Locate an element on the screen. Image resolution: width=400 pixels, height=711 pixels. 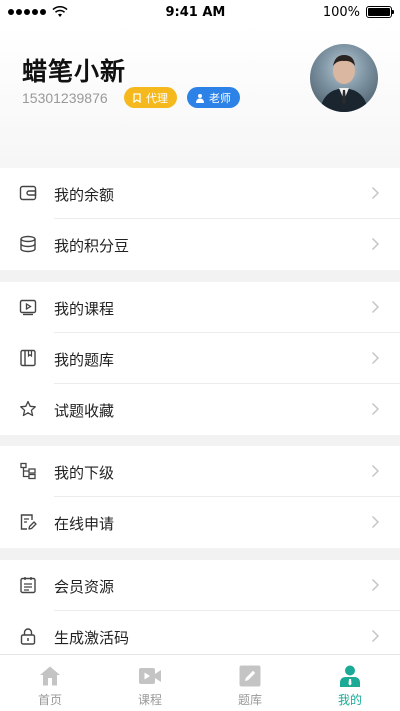
menu-item-question-bank: 我的题库 is located at coordinates (200, 358).